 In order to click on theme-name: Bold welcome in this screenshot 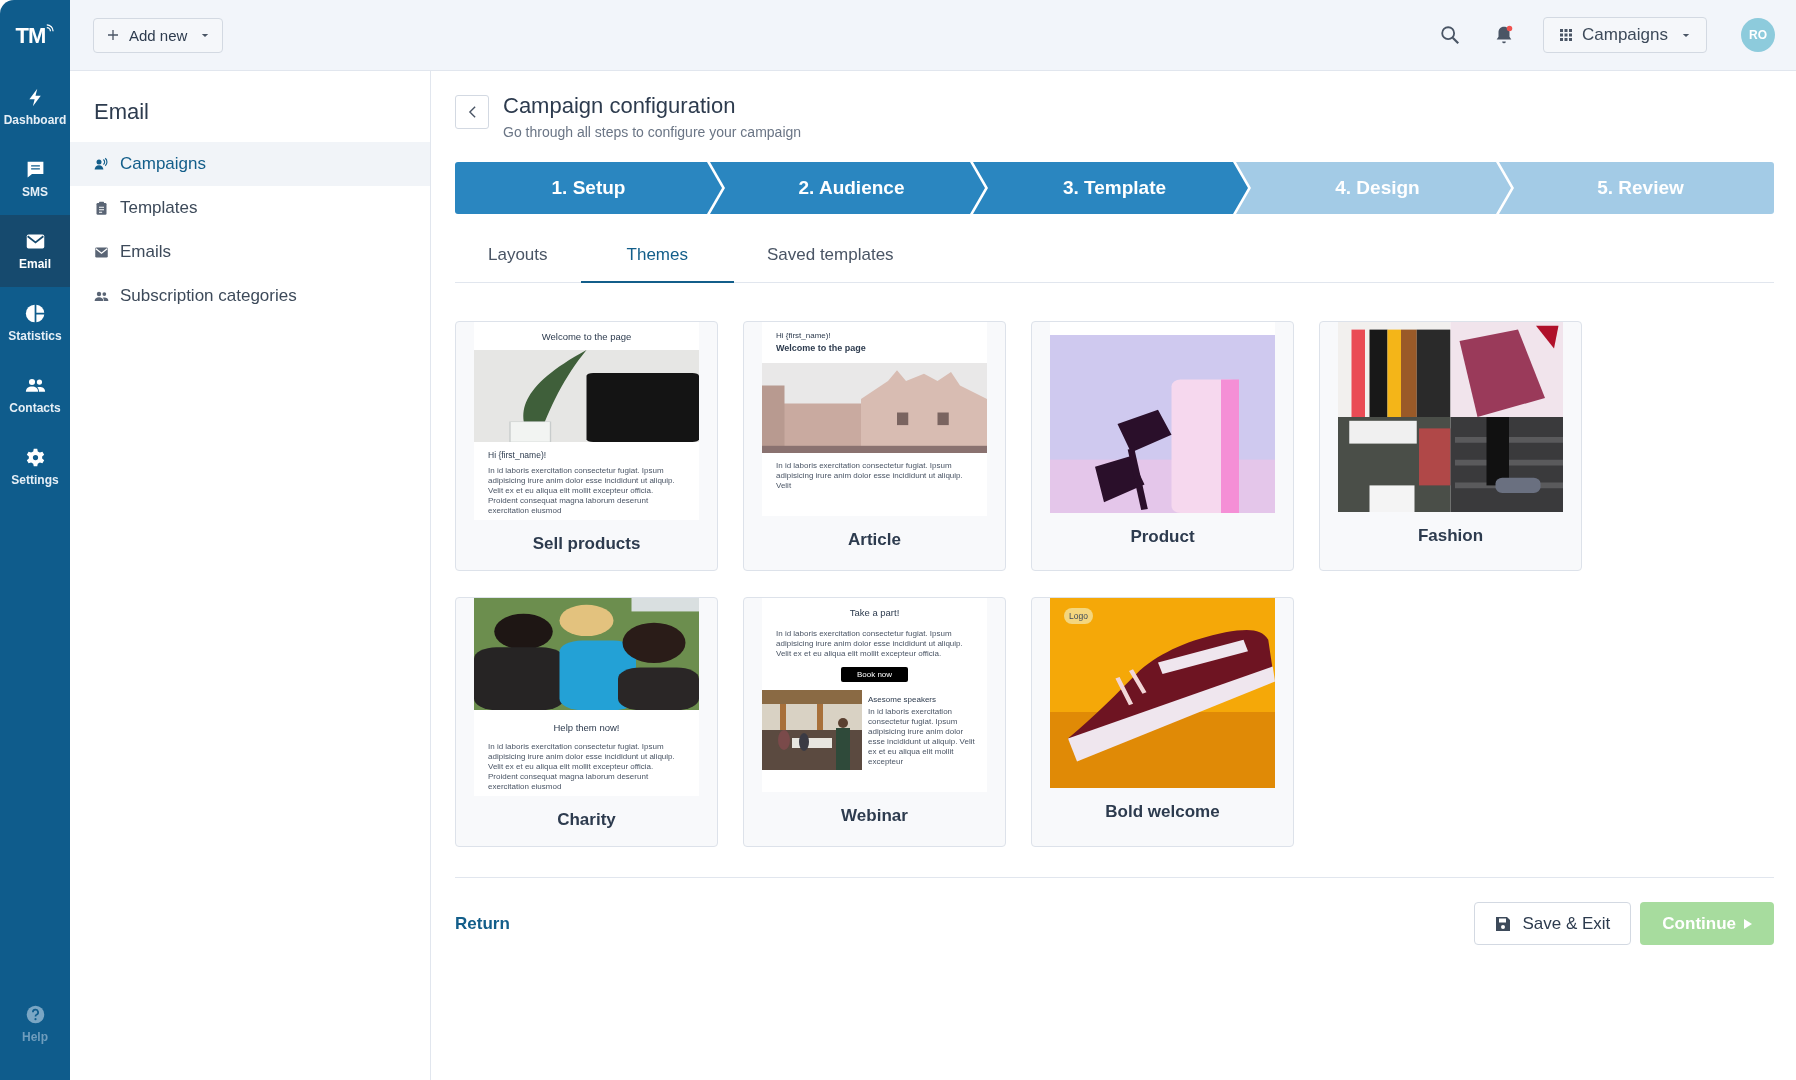, I will do `click(1162, 812)`.